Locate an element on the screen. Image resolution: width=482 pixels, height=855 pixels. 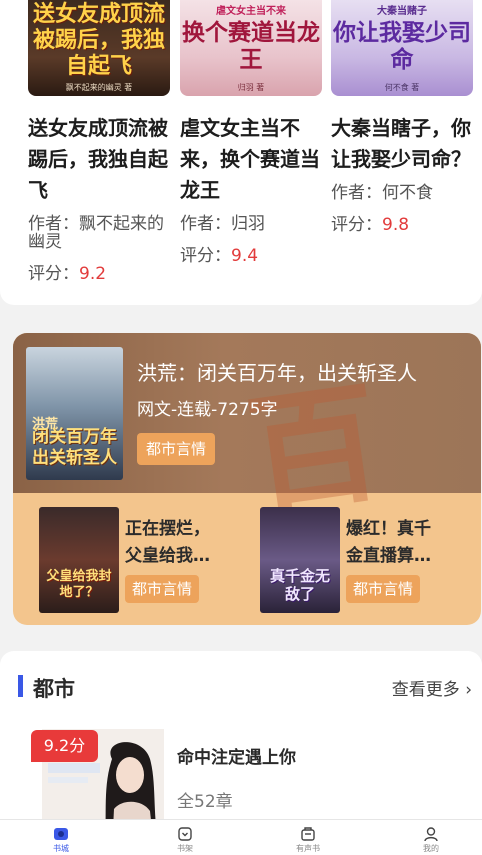
cover-subtitle: 虐文女主当不来 is located at coordinates (251, 11).